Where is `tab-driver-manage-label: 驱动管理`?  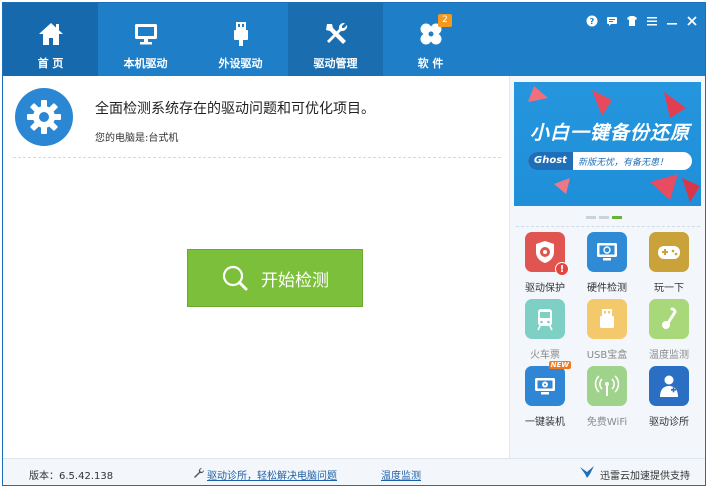
tab-driver-manage-label: 驱动管理 is located at coordinates (335, 63).